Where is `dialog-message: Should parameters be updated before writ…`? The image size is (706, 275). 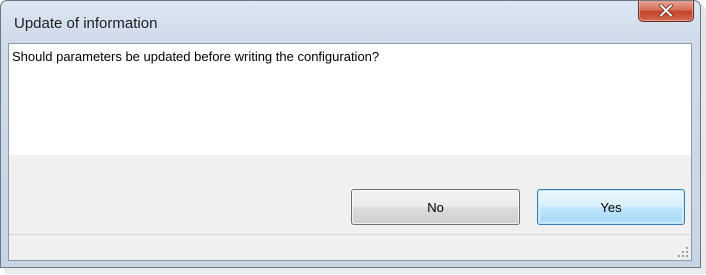 dialog-message: Should parameters be updated before writ… is located at coordinates (196, 56).